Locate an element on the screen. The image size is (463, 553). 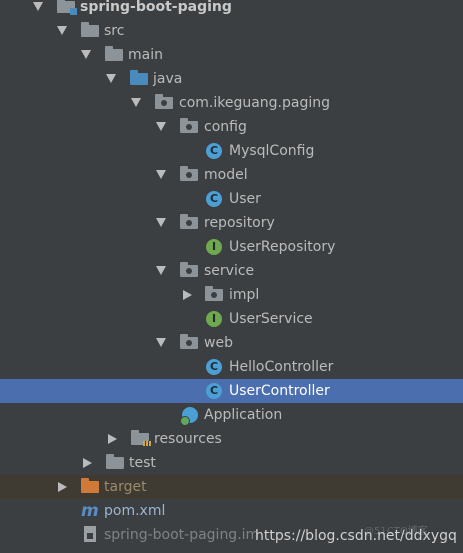
project-label: spring-boot-paging is located at coordinates (156, 7).